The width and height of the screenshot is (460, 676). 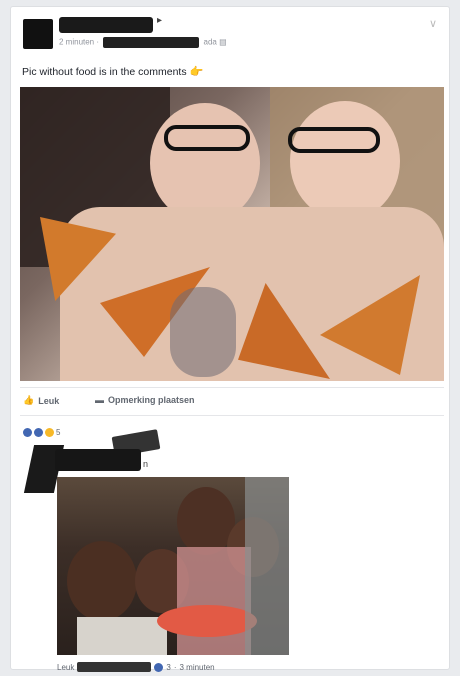 What do you see at coordinates (345, 161) in the screenshot?
I see `photo-face-right` at bounding box center [345, 161].